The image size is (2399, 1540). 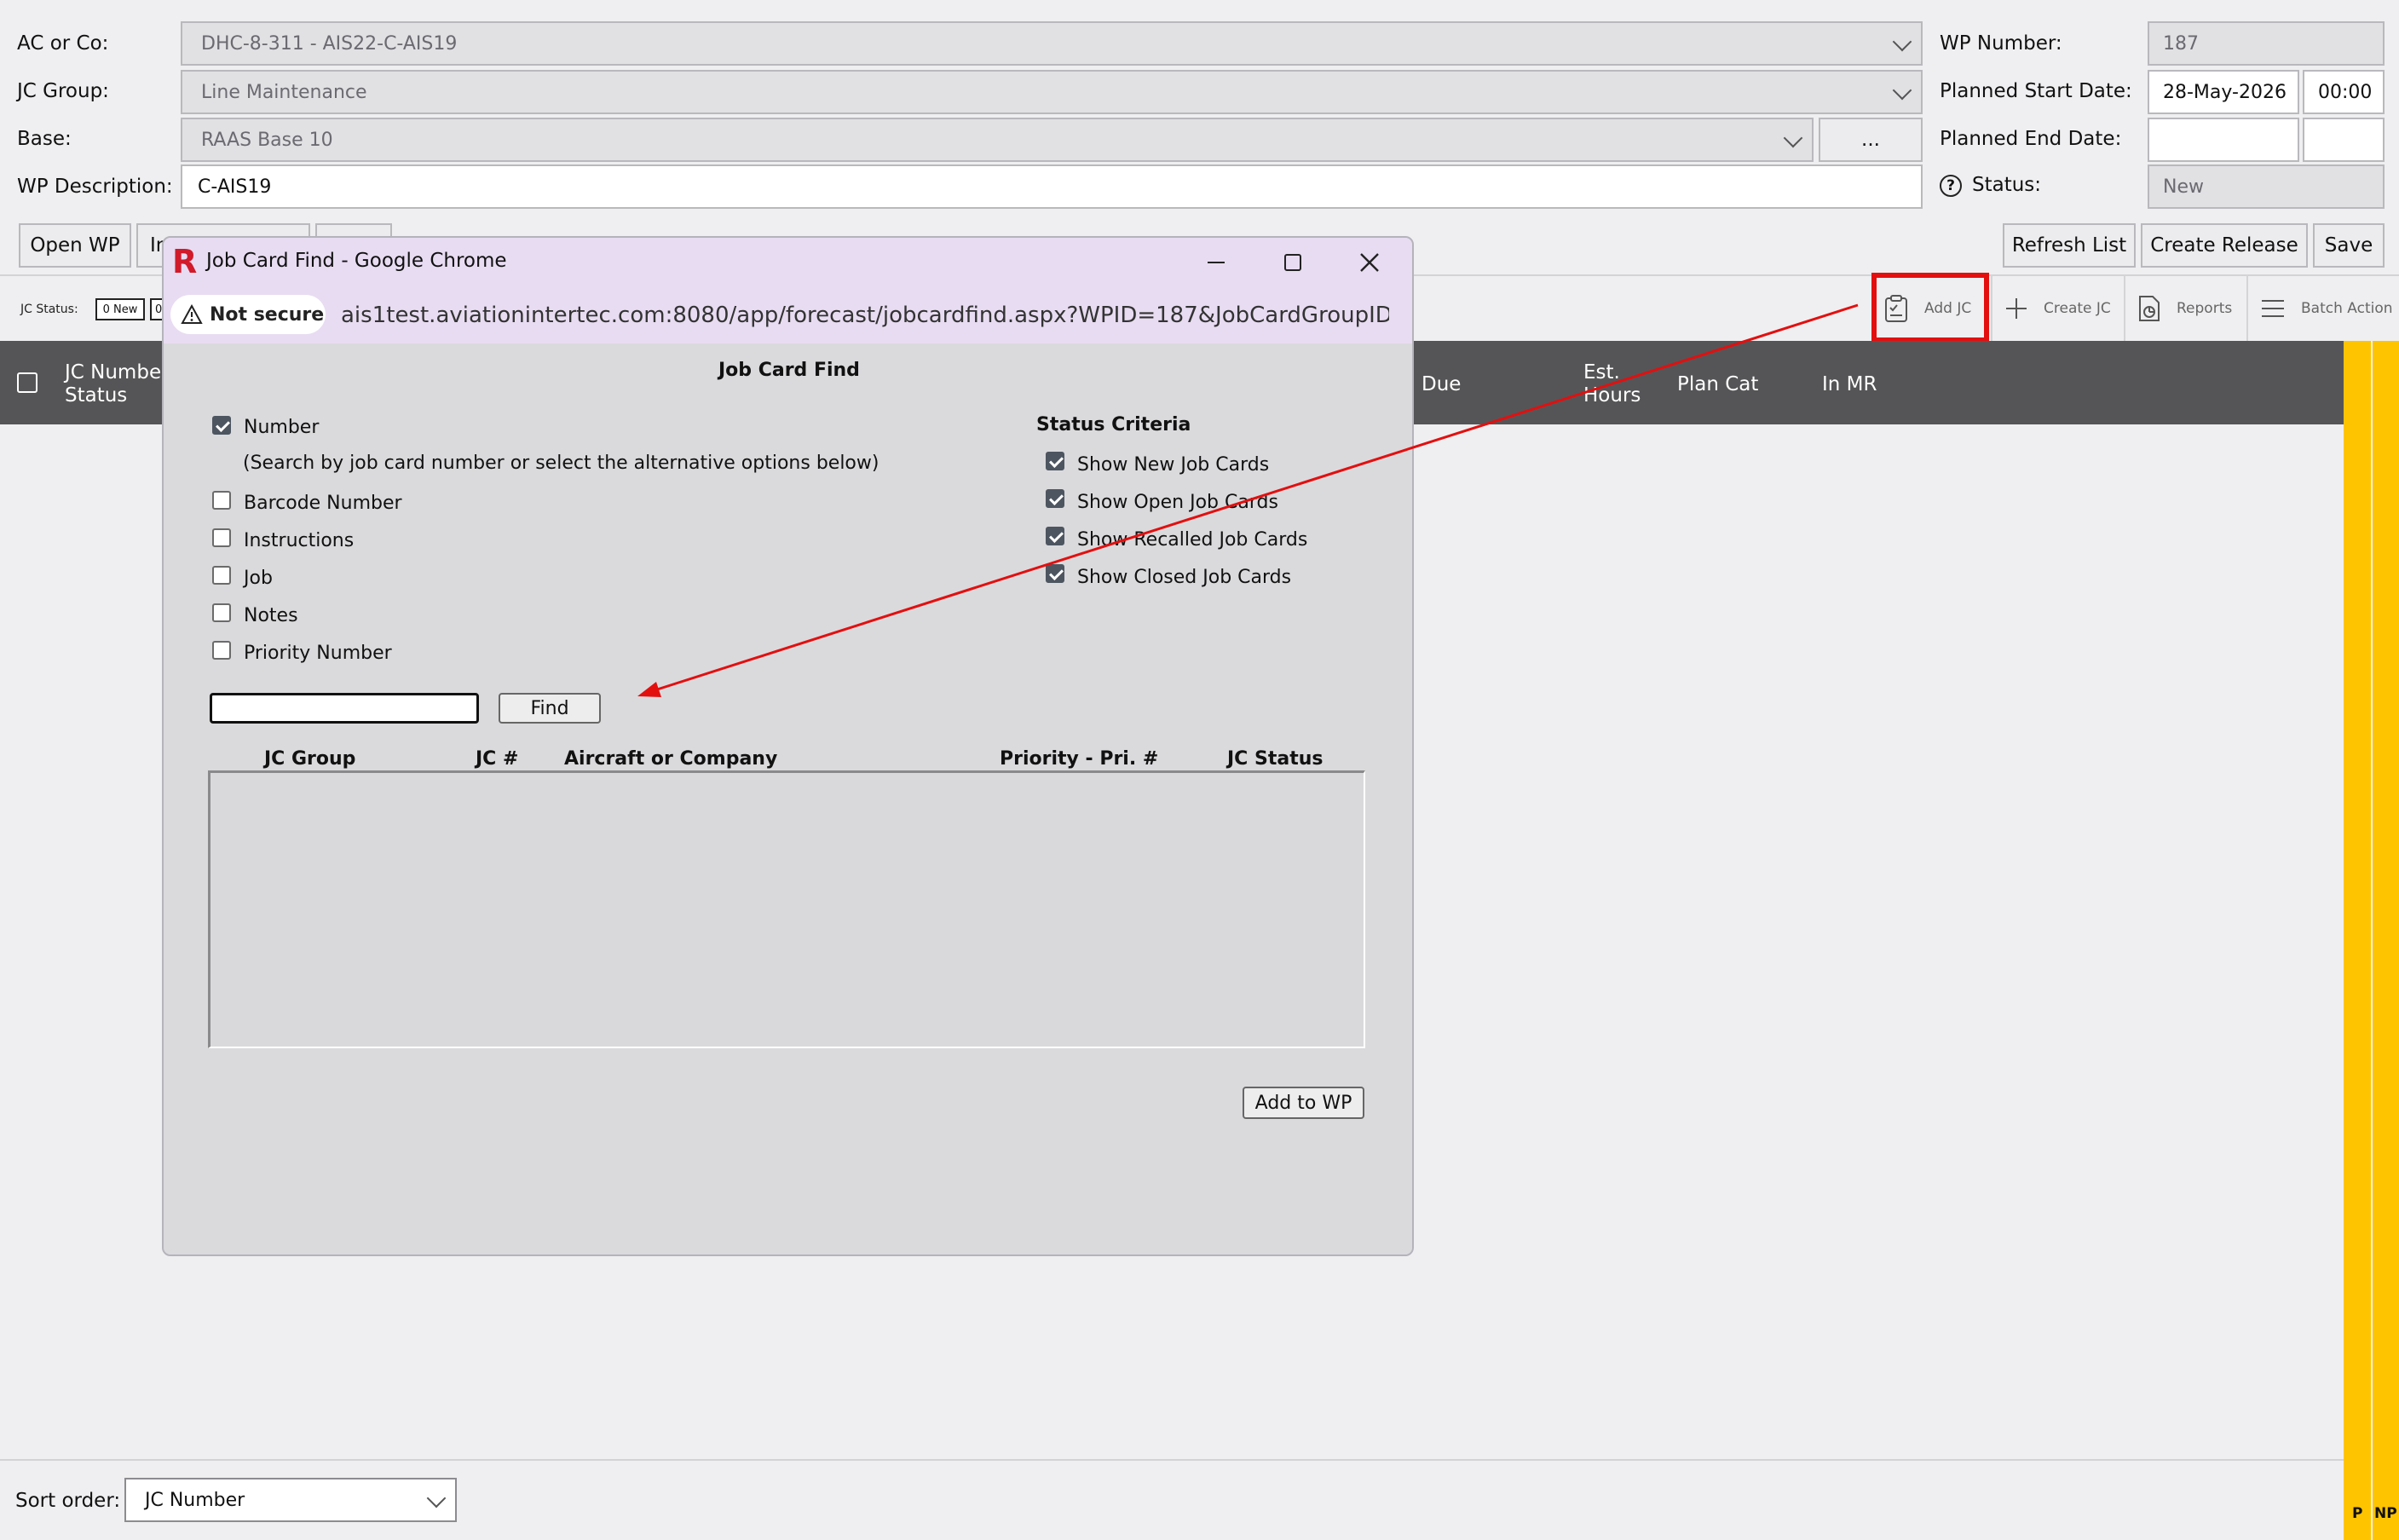 I want to click on planned-end-date-input, so click(x=2224, y=140).